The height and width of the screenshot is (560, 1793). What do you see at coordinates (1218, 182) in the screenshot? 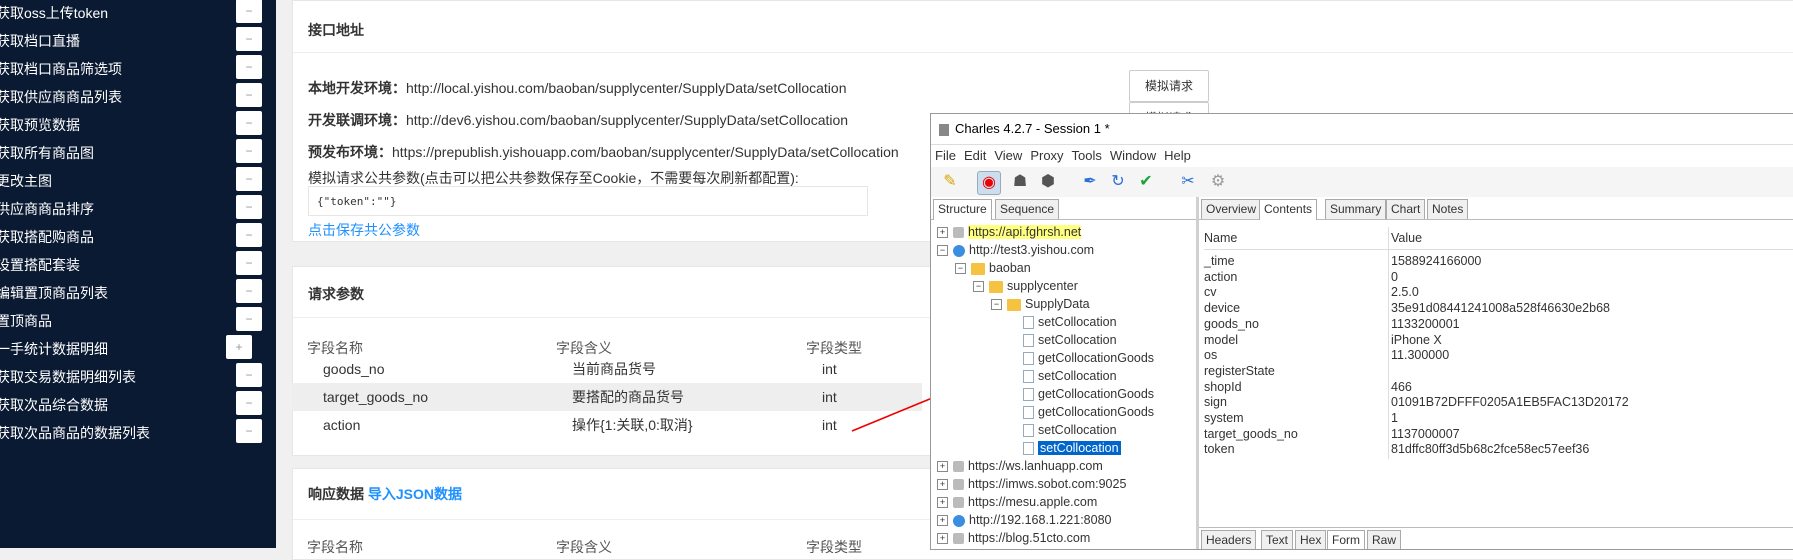
I see `settings-gear-icon: ⚙` at bounding box center [1218, 182].